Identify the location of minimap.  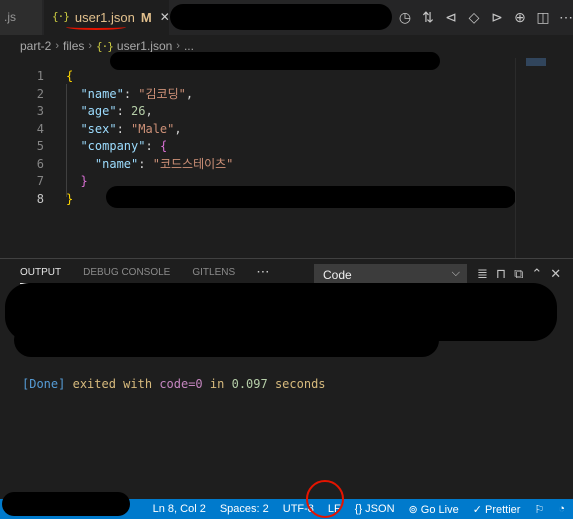
(544, 158).